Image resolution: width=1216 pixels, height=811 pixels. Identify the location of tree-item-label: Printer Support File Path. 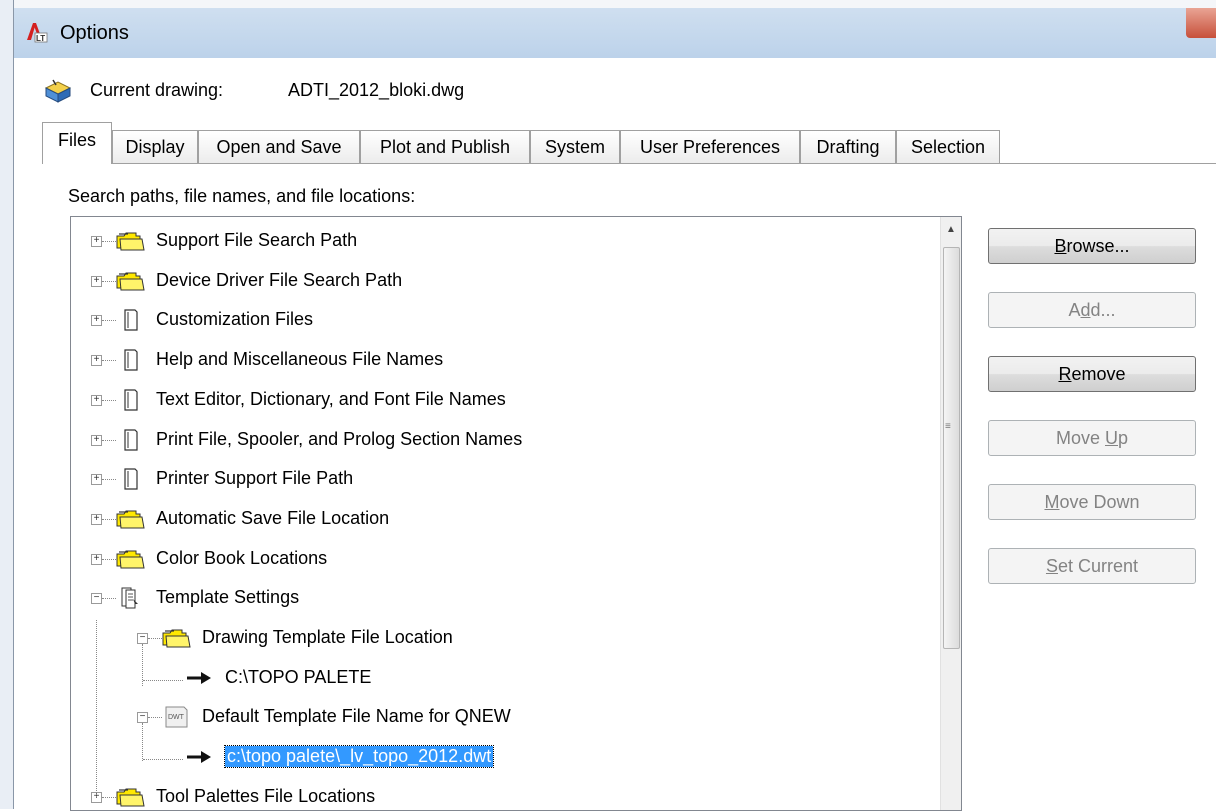
(254, 478).